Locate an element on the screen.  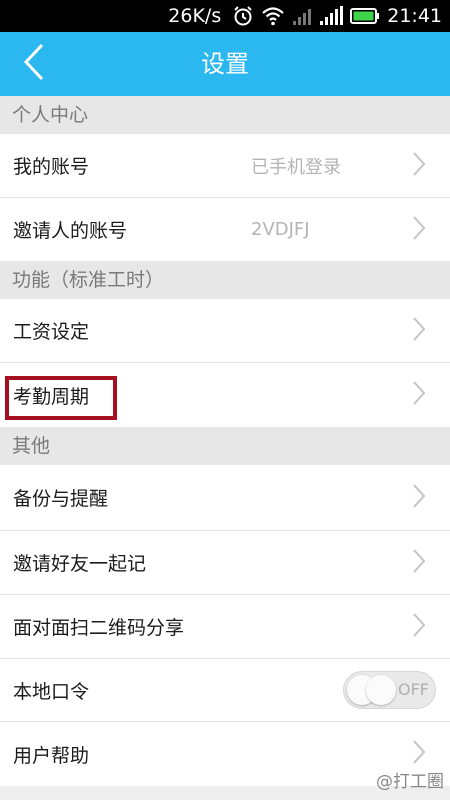
section-header-other: 其他 is located at coordinates (225, 446).